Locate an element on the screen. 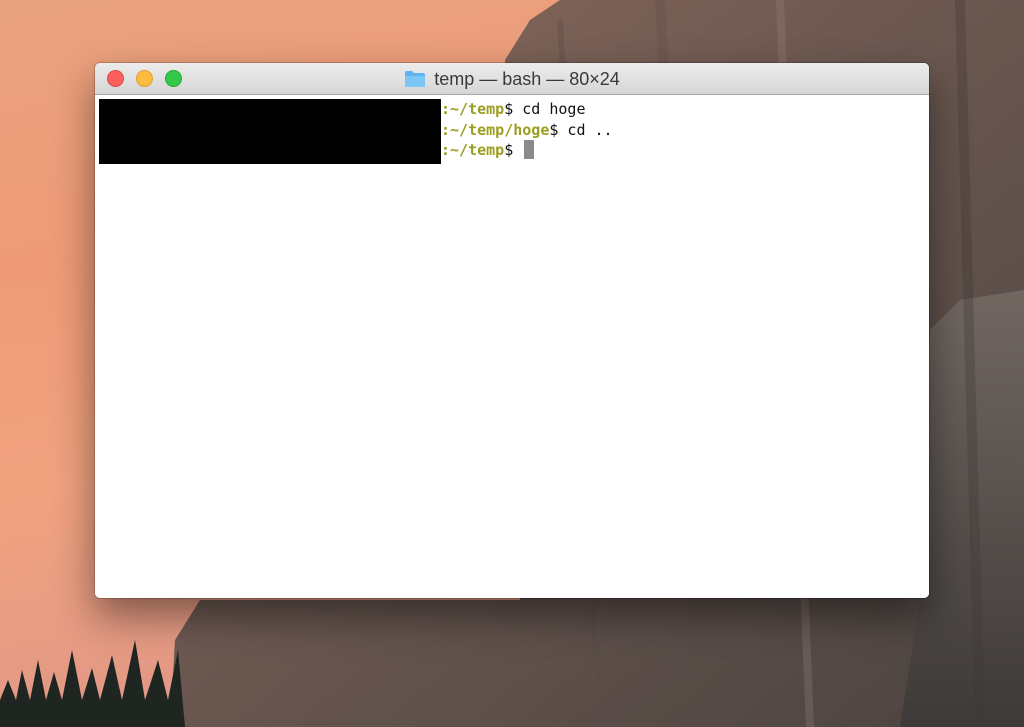 This screenshot has height=727, width=1024. window-title: temp — bash — 80×24 is located at coordinates (512, 79).